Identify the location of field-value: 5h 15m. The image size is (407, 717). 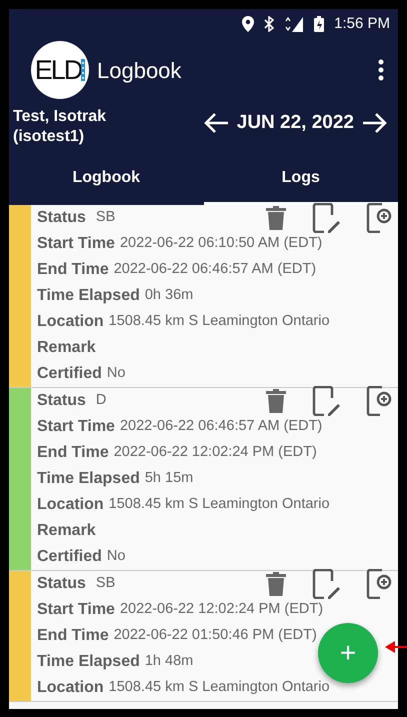
(169, 478).